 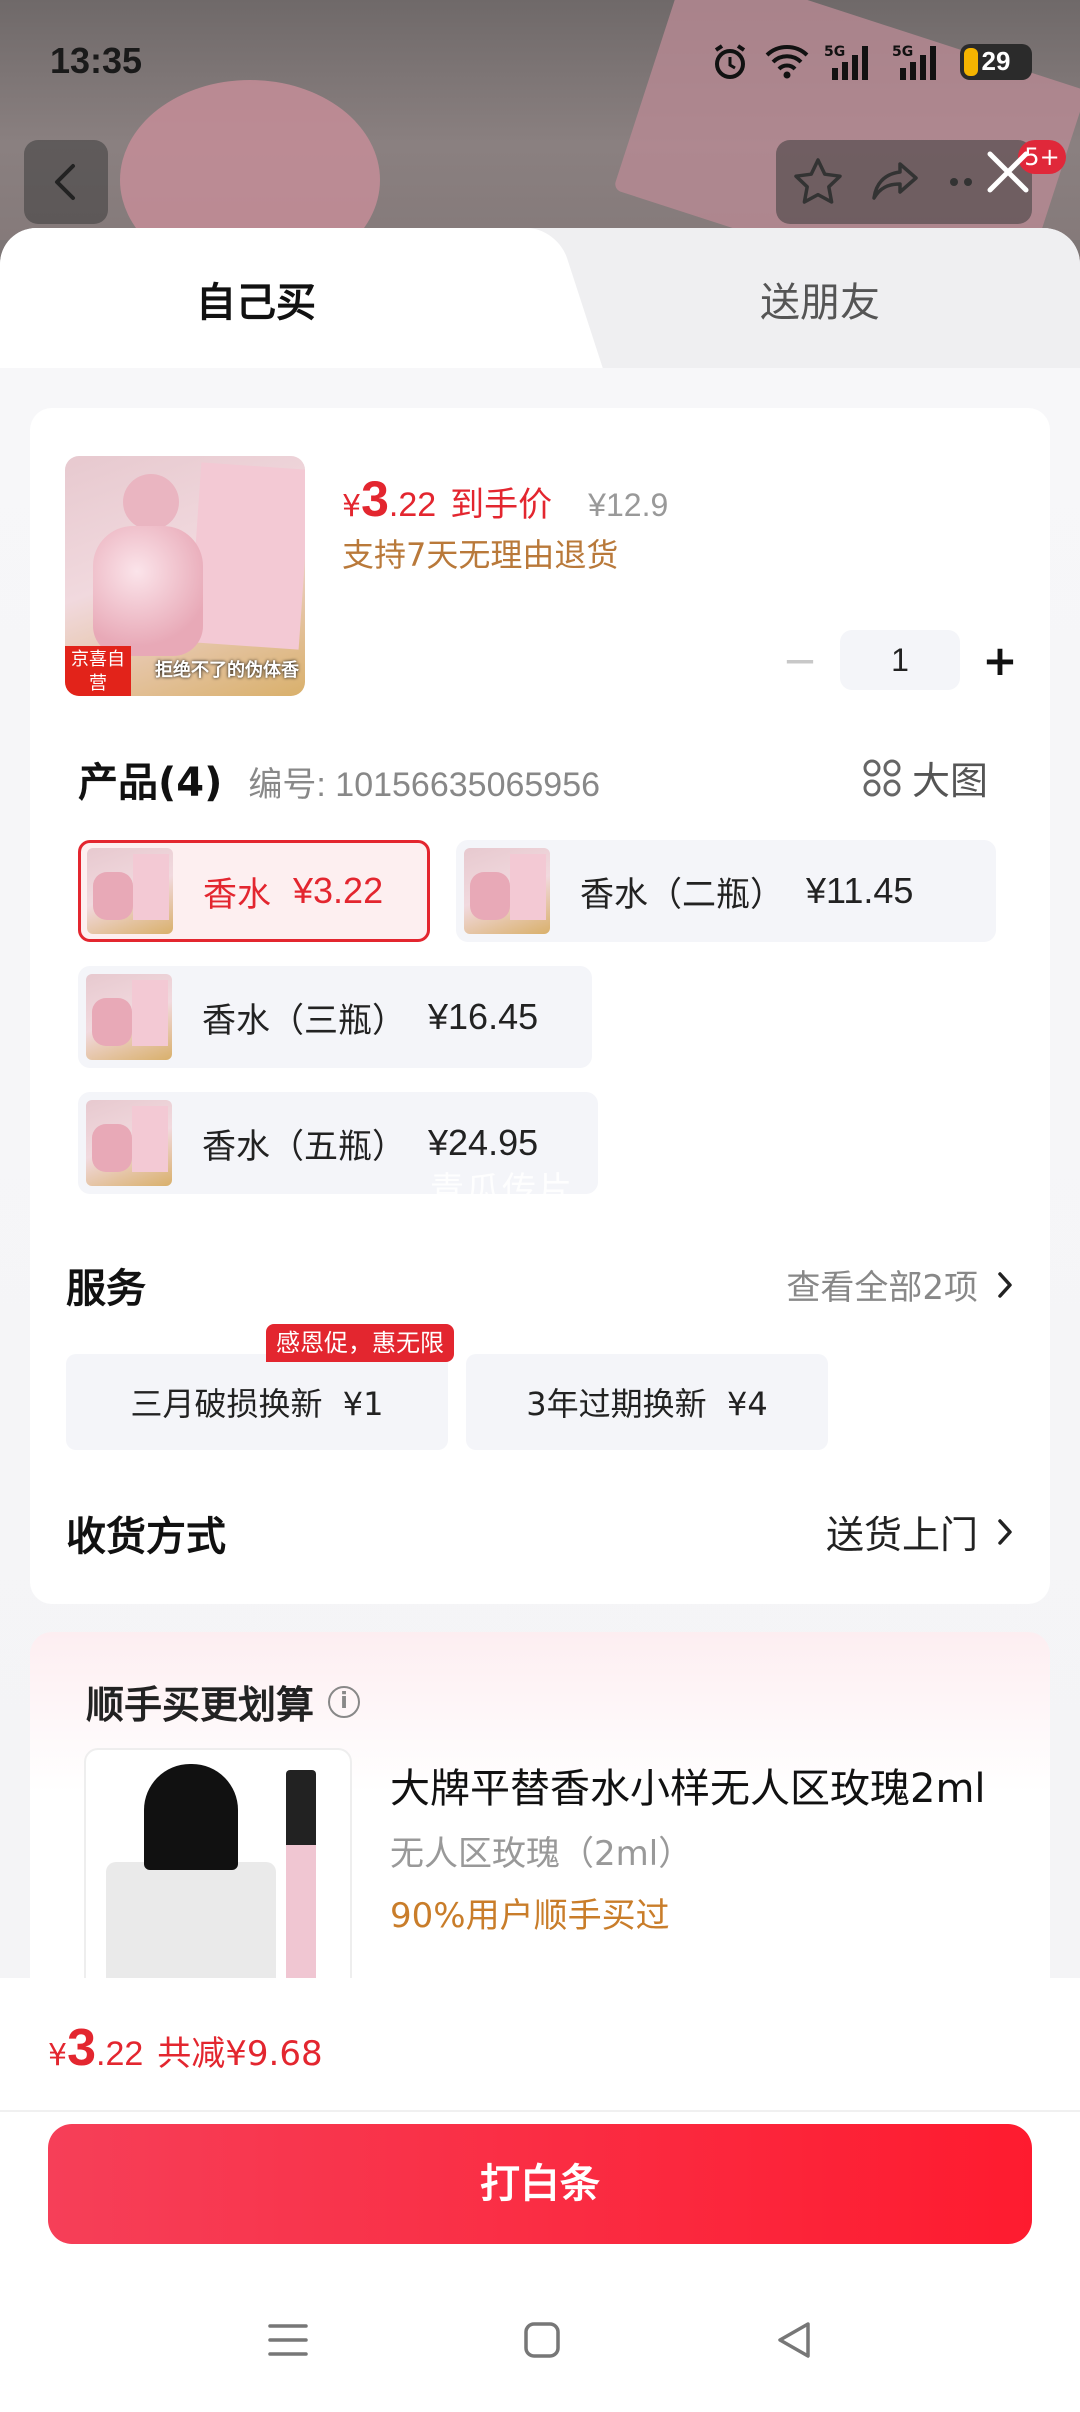 I want to click on service-option-label: 三月破损换新 ¥1, so click(x=257, y=1404).